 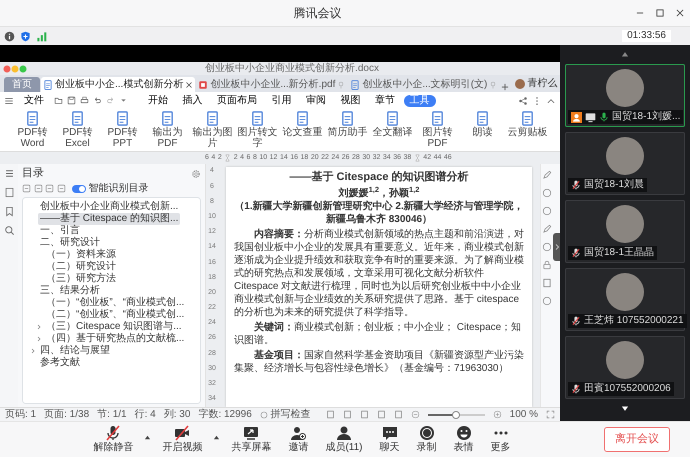 I want to click on ribbon-tab: 审阅, so click(x=316, y=100).